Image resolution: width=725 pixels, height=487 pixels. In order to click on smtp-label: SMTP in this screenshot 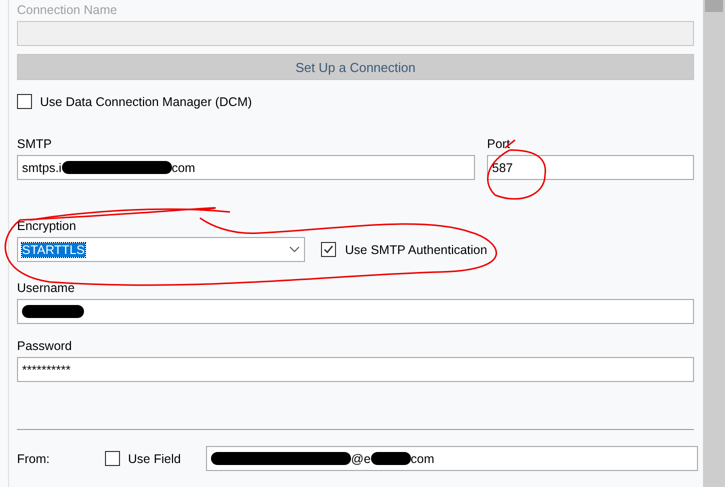, I will do `click(35, 144)`.